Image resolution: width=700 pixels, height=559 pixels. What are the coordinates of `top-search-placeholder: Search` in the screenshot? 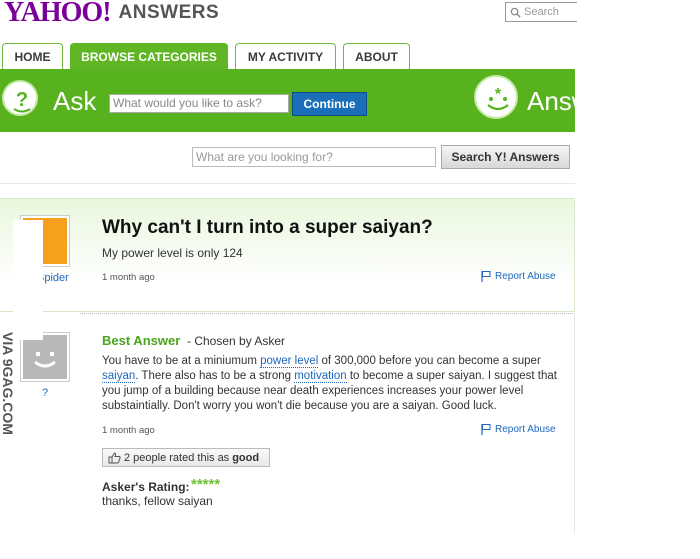 It's located at (541, 12).